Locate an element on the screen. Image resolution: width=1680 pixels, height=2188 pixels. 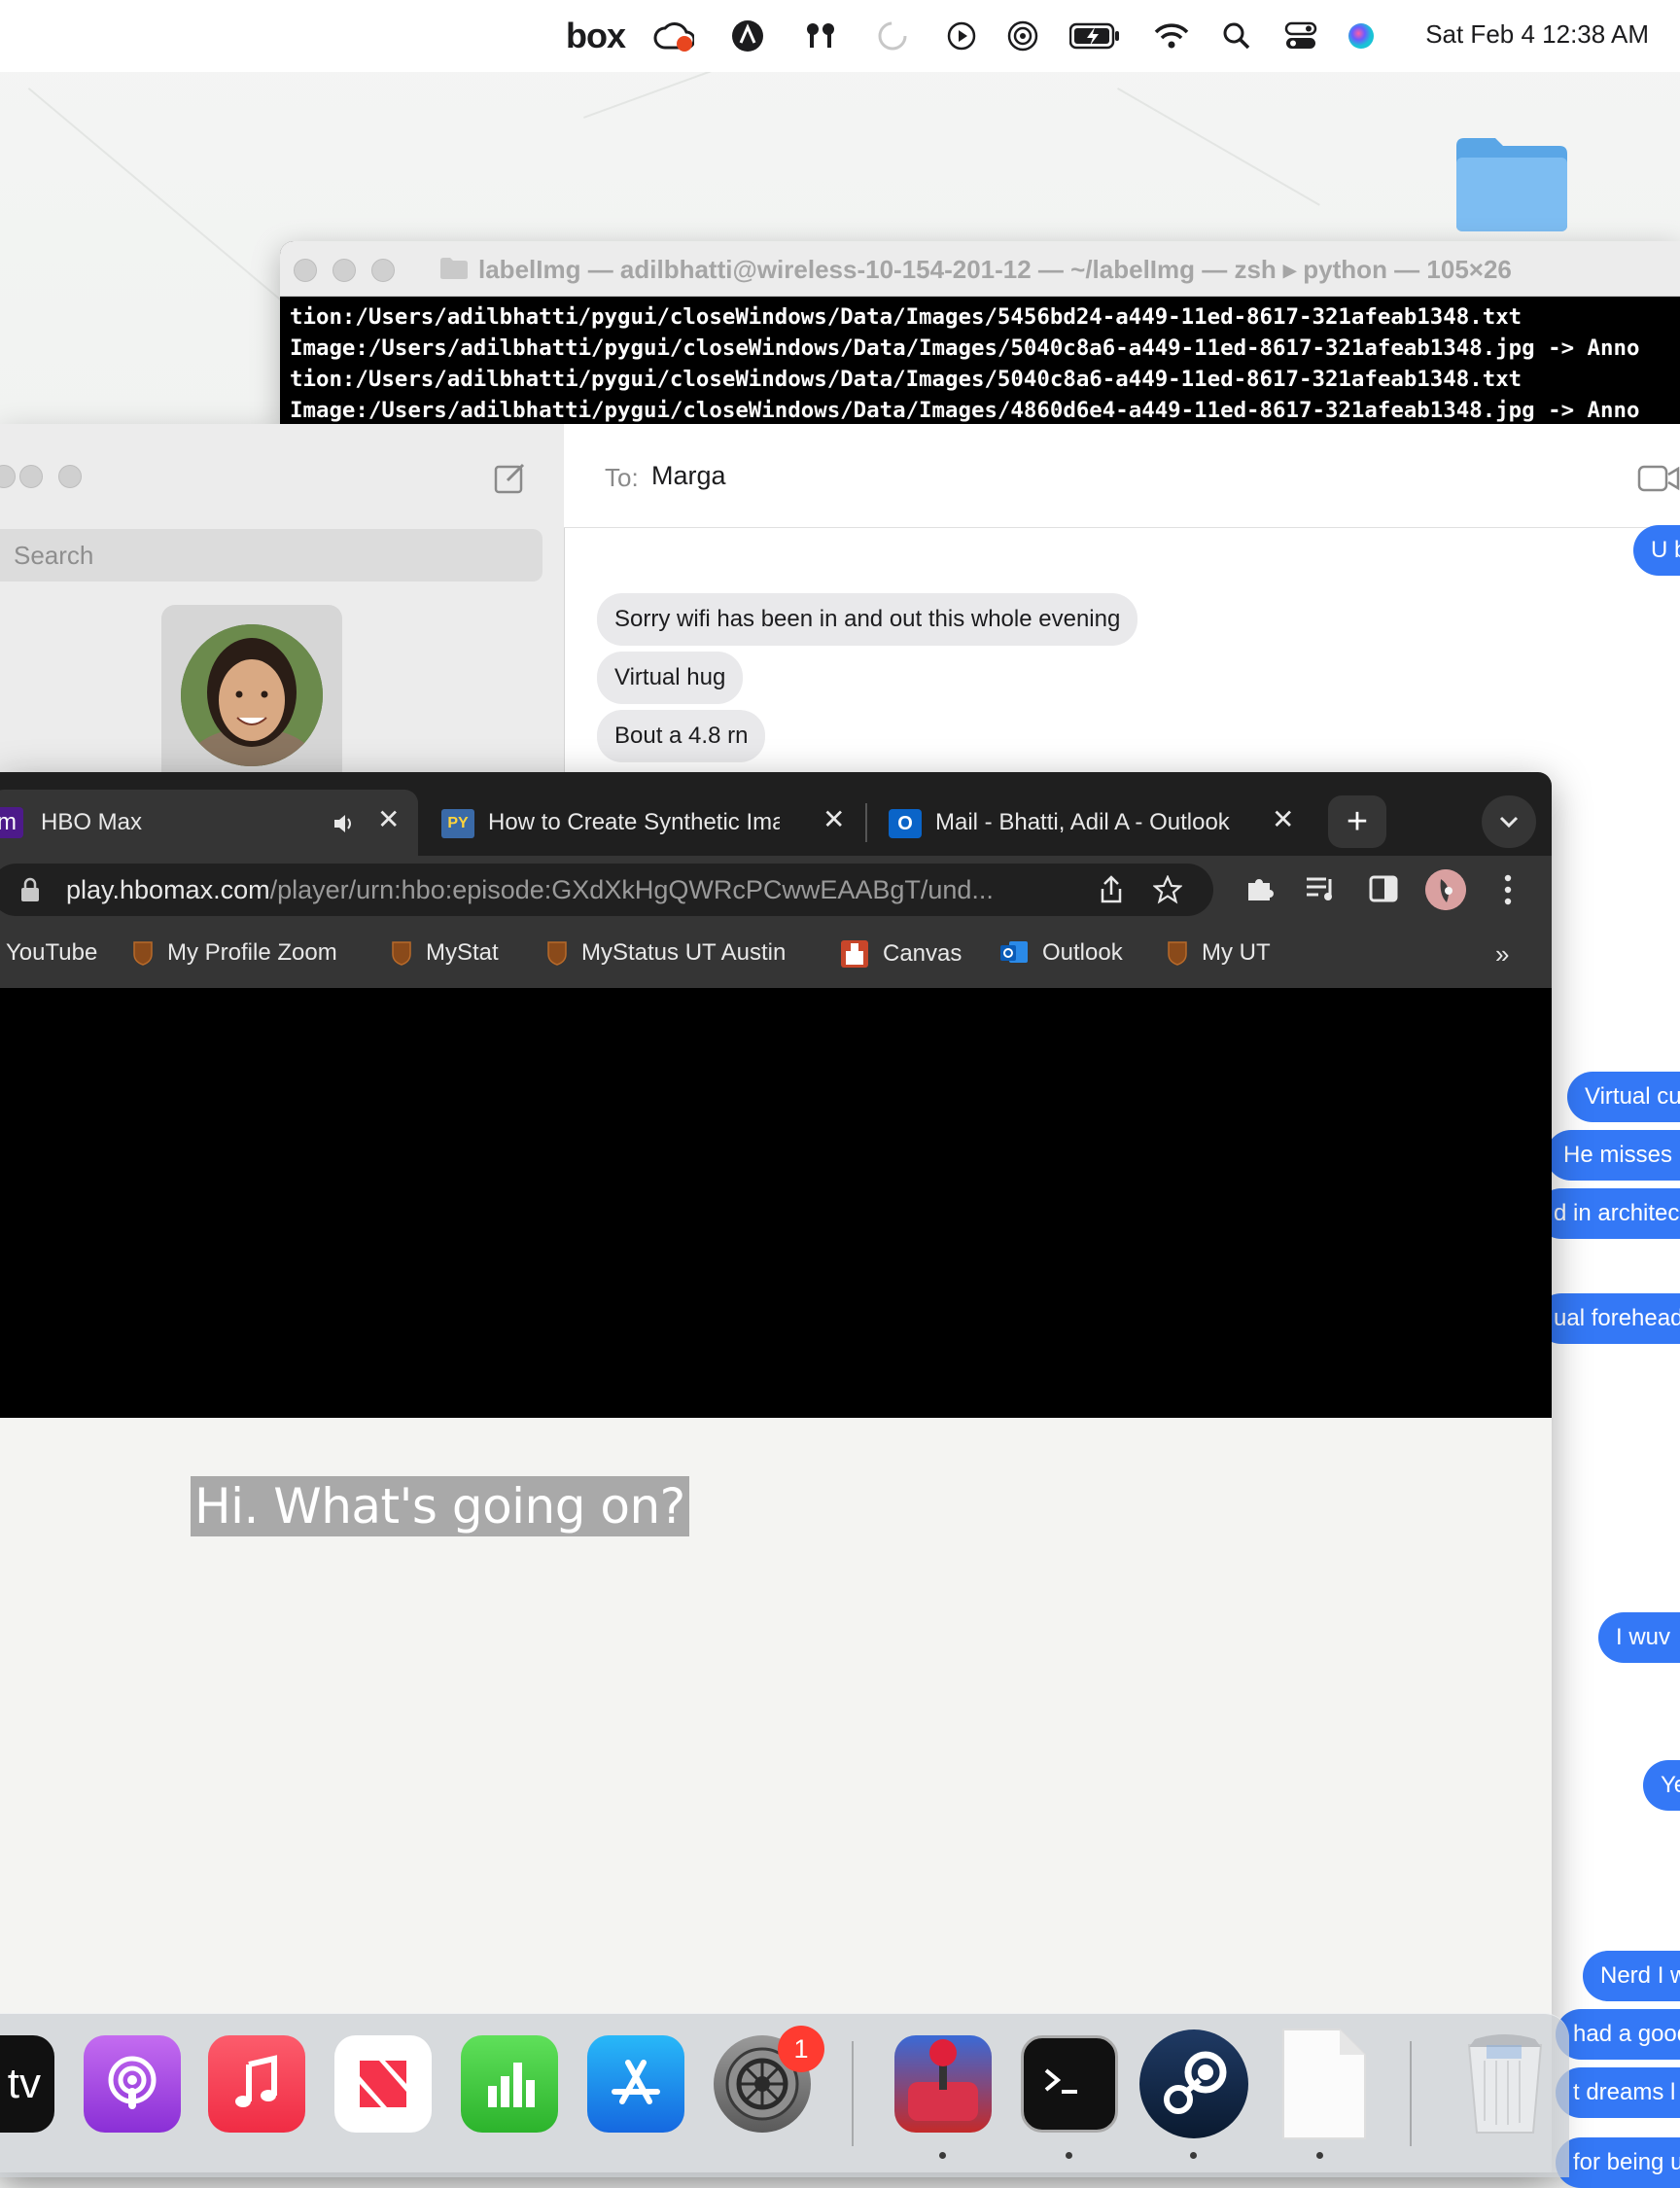
bookmark-canvas: Canvas is located at coordinates (901, 954).